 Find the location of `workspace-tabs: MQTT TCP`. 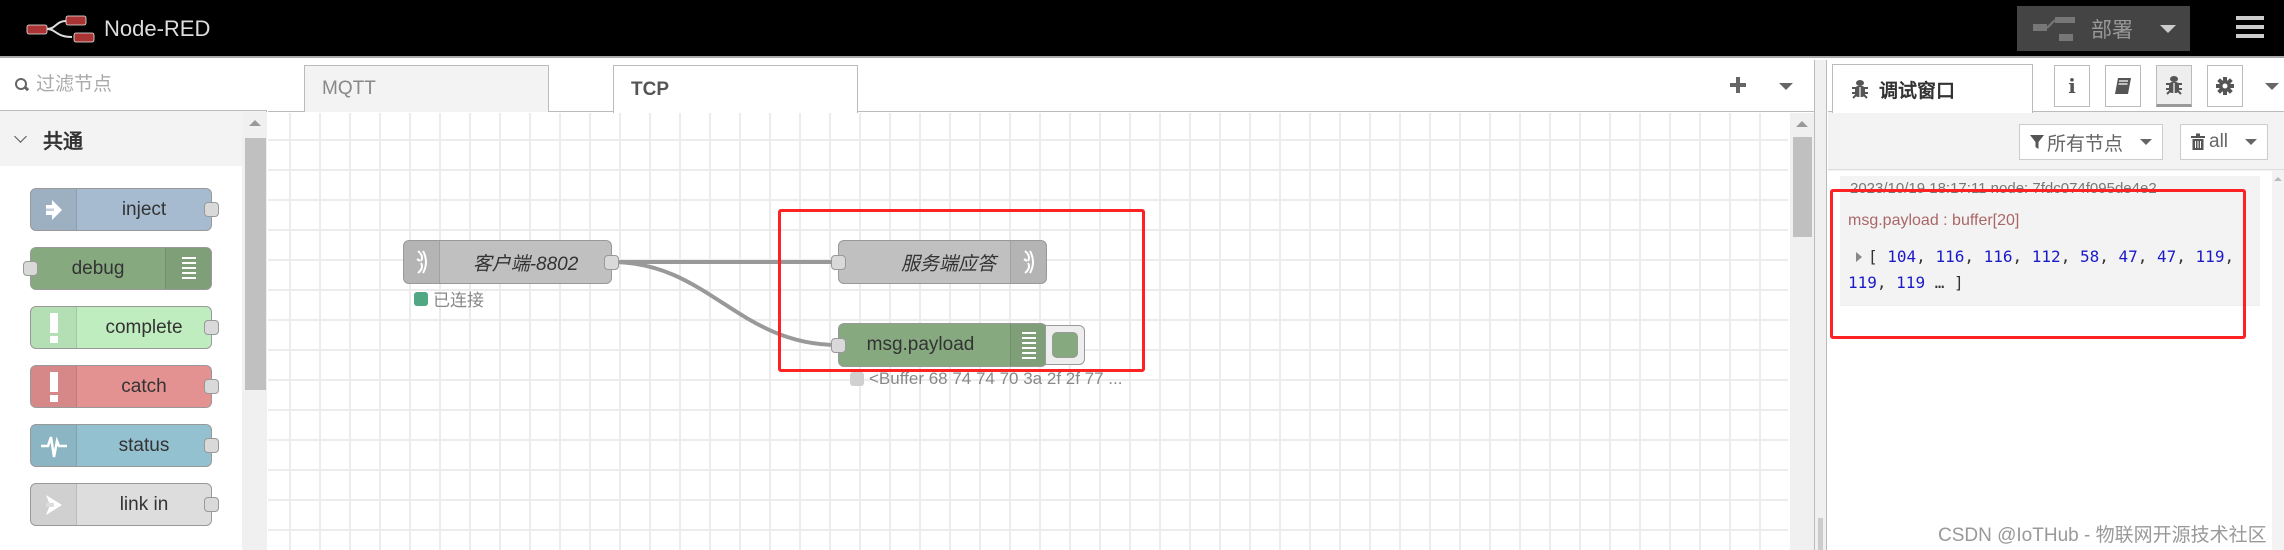

workspace-tabs: MQTT TCP is located at coordinates (1041, 86).